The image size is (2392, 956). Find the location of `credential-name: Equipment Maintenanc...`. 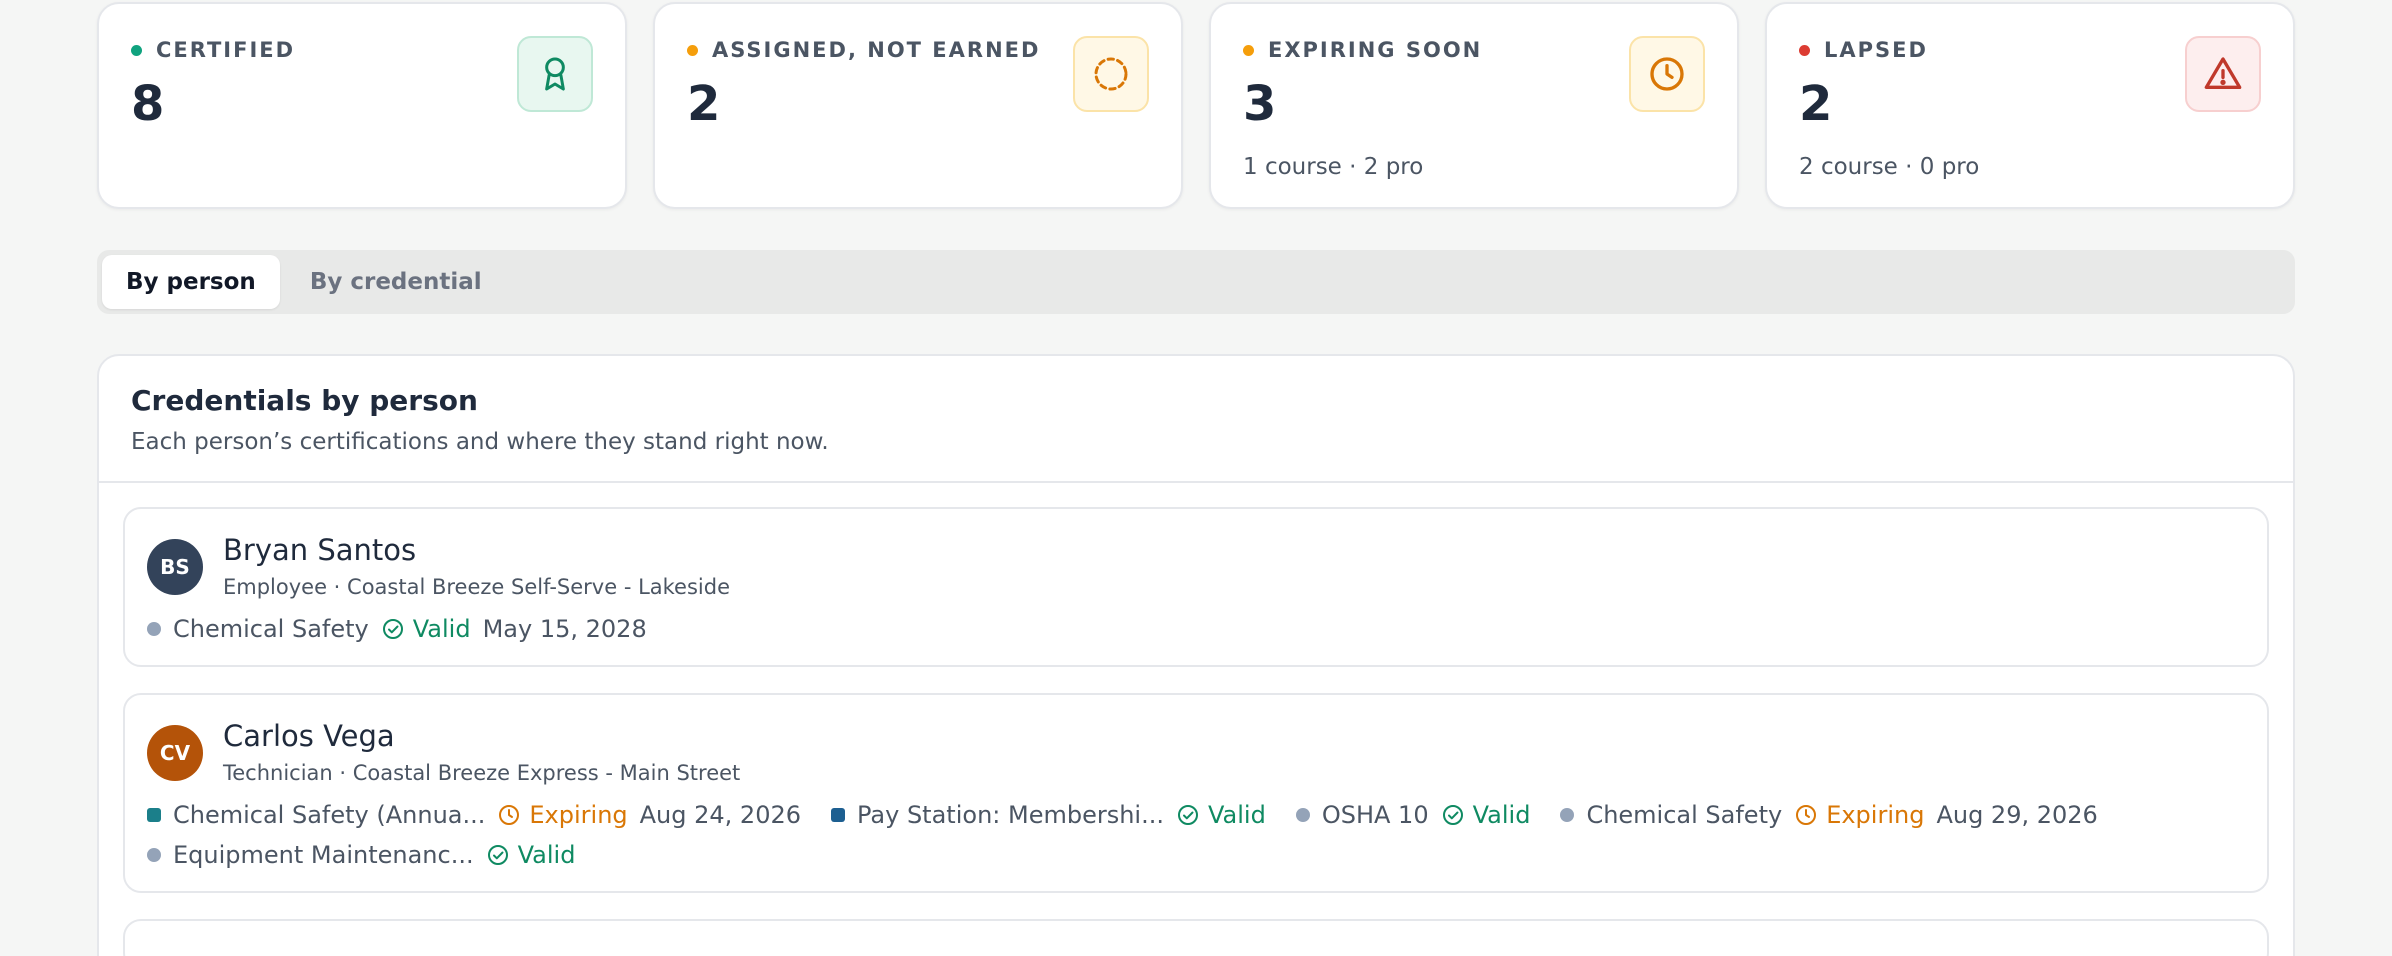

credential-name: Equipment Maintenanc... is located at coordinates (323, 854).